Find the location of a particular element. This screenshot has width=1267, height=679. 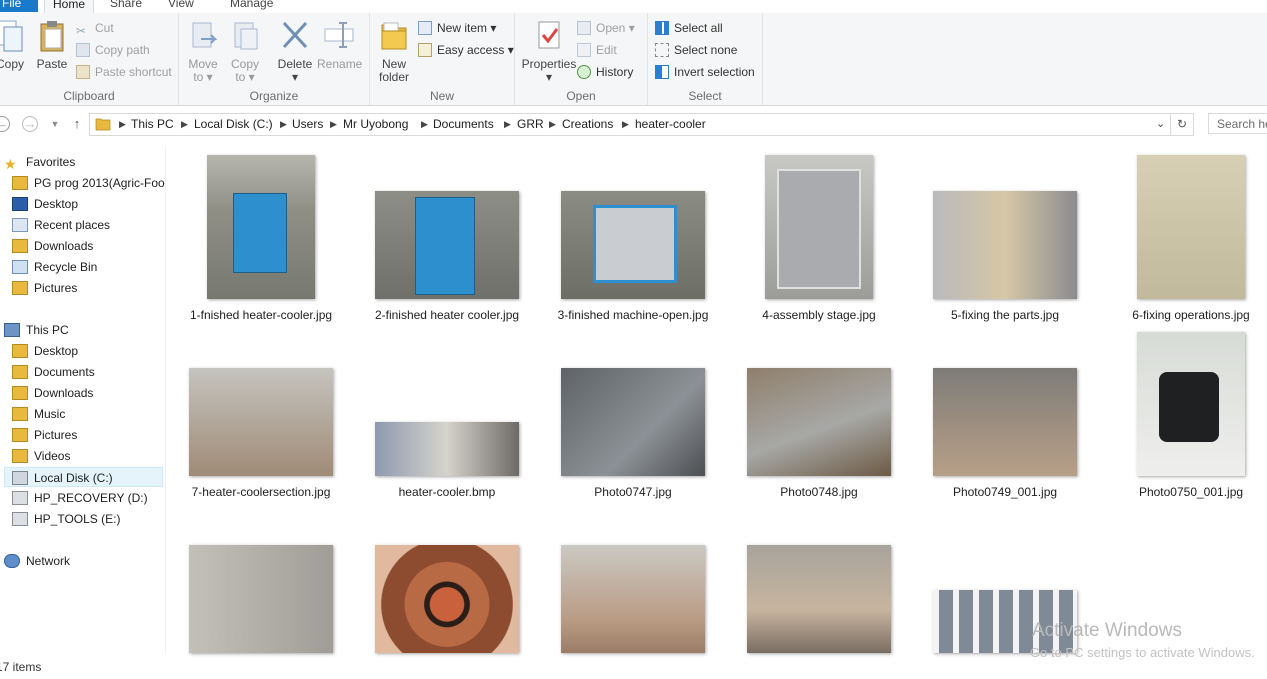

search-input: Search heater-cooler is located at coordinates (1237, 123).